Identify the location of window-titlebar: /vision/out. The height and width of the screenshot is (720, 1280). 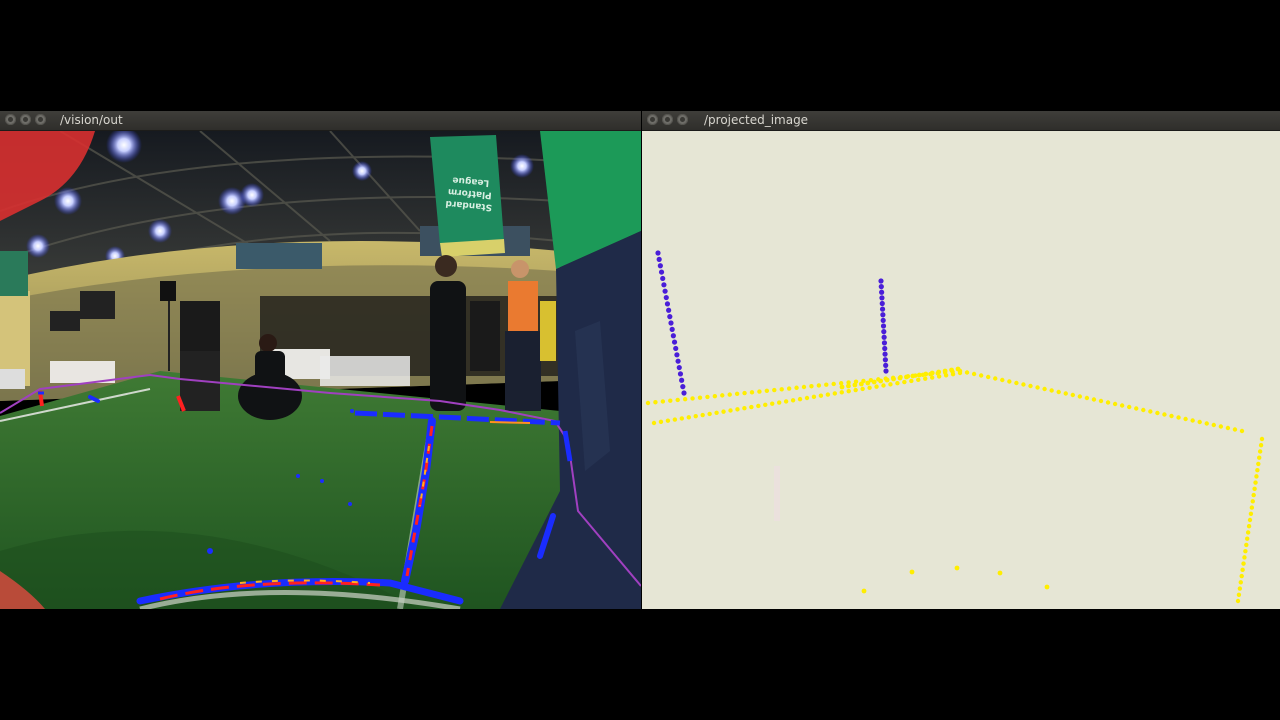
(320, 121).